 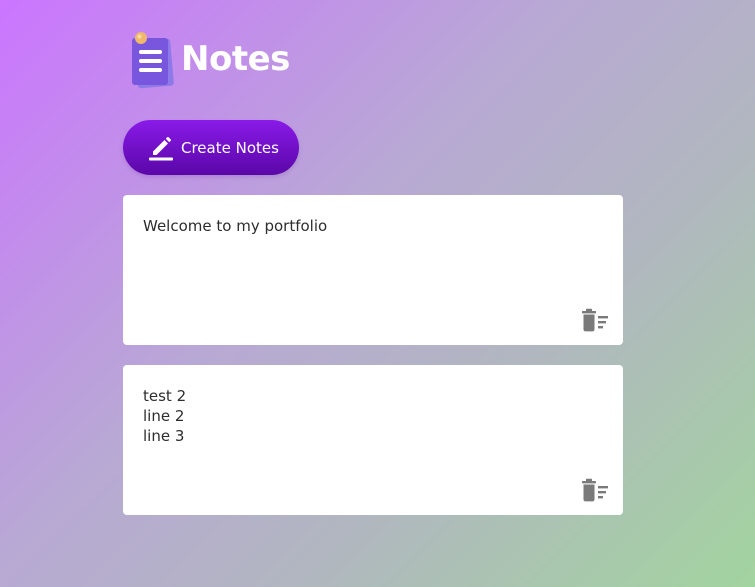 What do you see at coordinates (373, 60) in the screenshot?
I see `app-header: Notes` at bounding box center [373, 60].